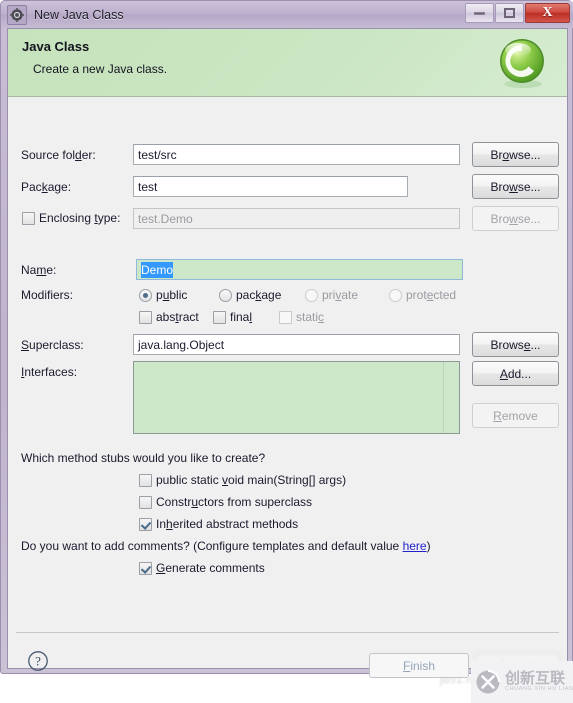  I want to click on finish-button: Finish, so click(419, 665).